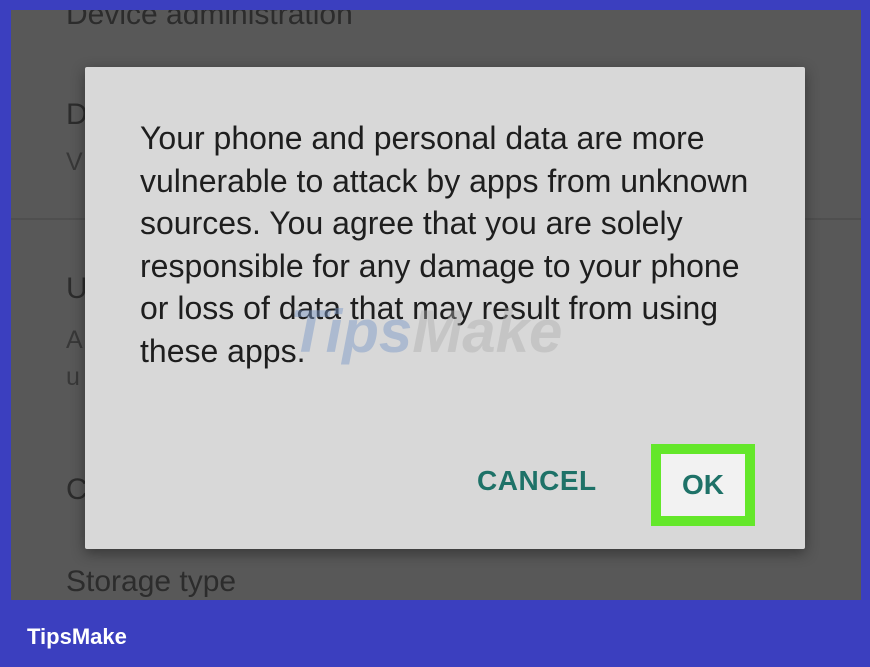 Image resolution: width=870 pixels, height=667 pixels. I want to click on cancel-button: CANCEL, so click(537, 481).